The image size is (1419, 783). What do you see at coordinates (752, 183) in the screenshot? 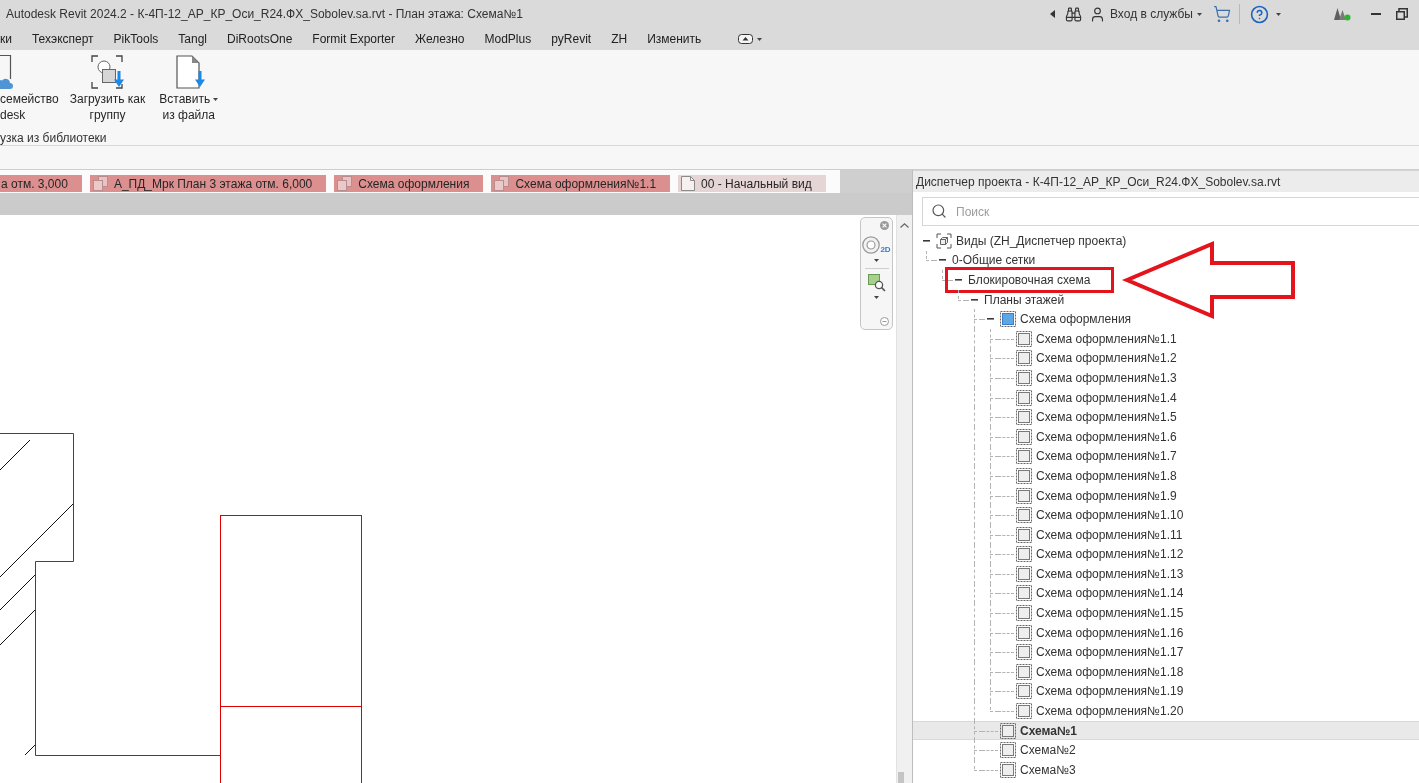
I see `view-tab: 00 - Начальный вид` at bounding box center [752, 183].